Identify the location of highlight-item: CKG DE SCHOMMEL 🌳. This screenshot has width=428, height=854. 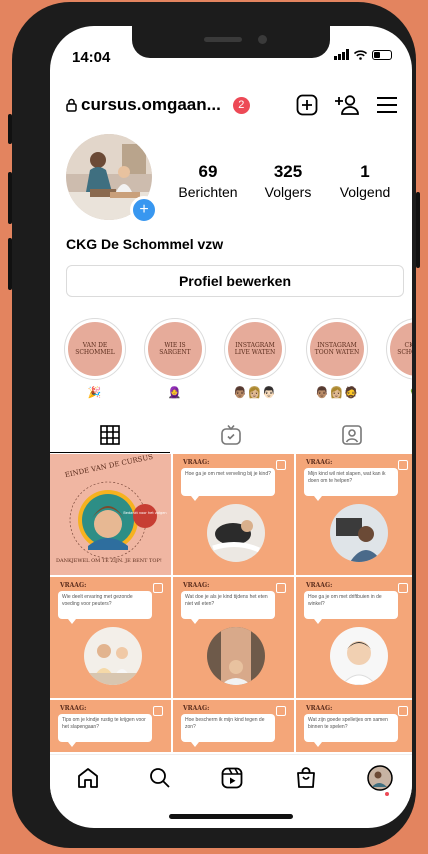
(399, 358).